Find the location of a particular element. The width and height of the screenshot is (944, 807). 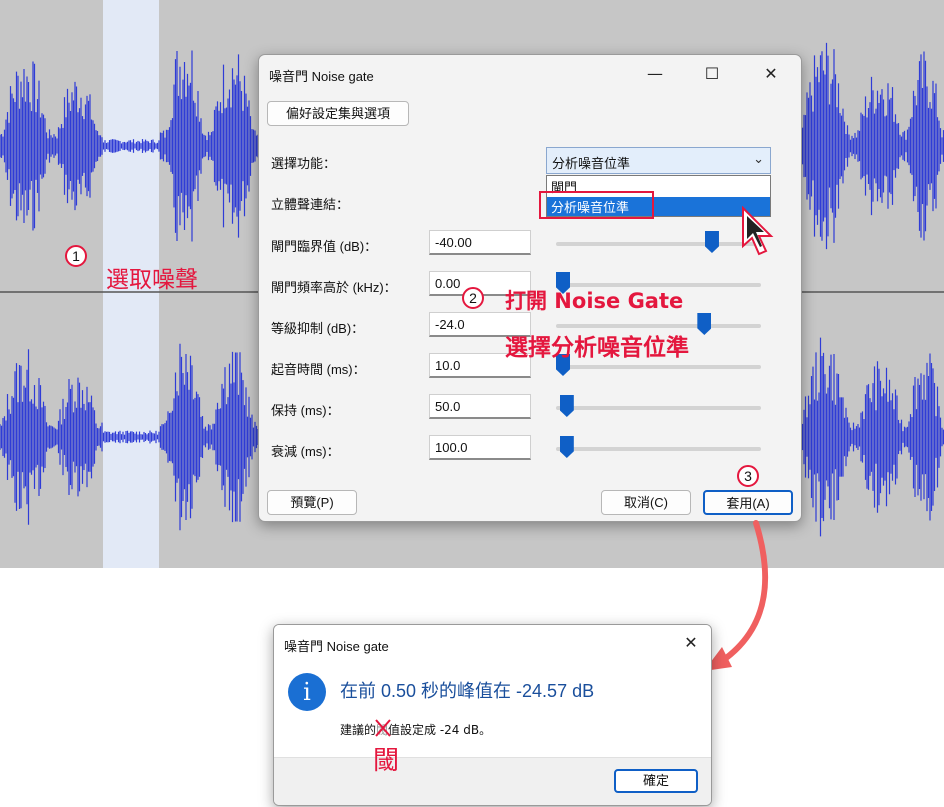

cancel-button: 取消(C) is located at coordinates (646, 502).